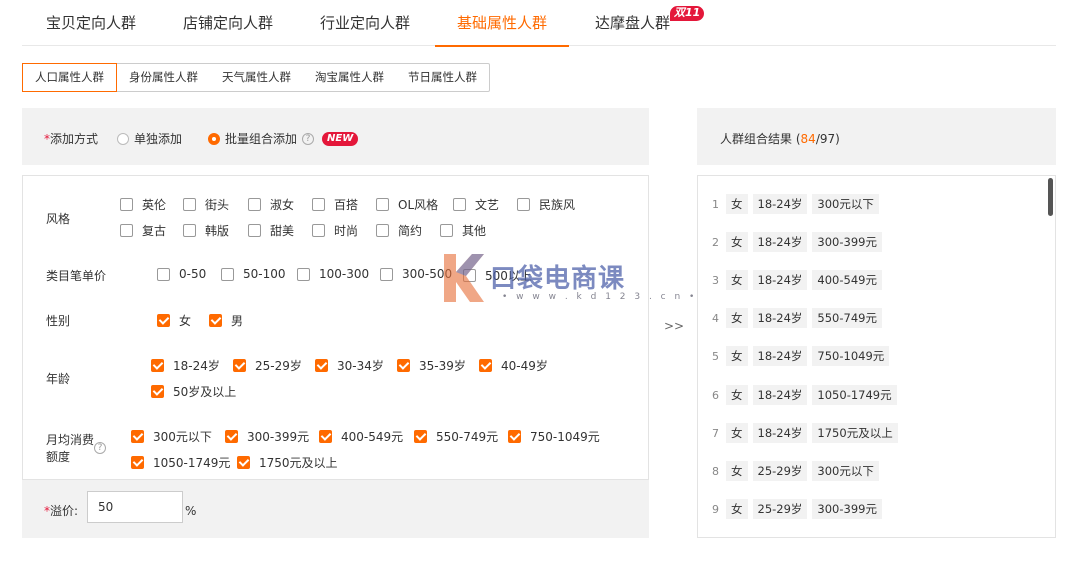 The height and width of the screenshot is (561, 1080). What do you see at coordinates (476, 204) in the screenshot?
I see `style-checkbox: 文艺` at bounding box center [476, 204].